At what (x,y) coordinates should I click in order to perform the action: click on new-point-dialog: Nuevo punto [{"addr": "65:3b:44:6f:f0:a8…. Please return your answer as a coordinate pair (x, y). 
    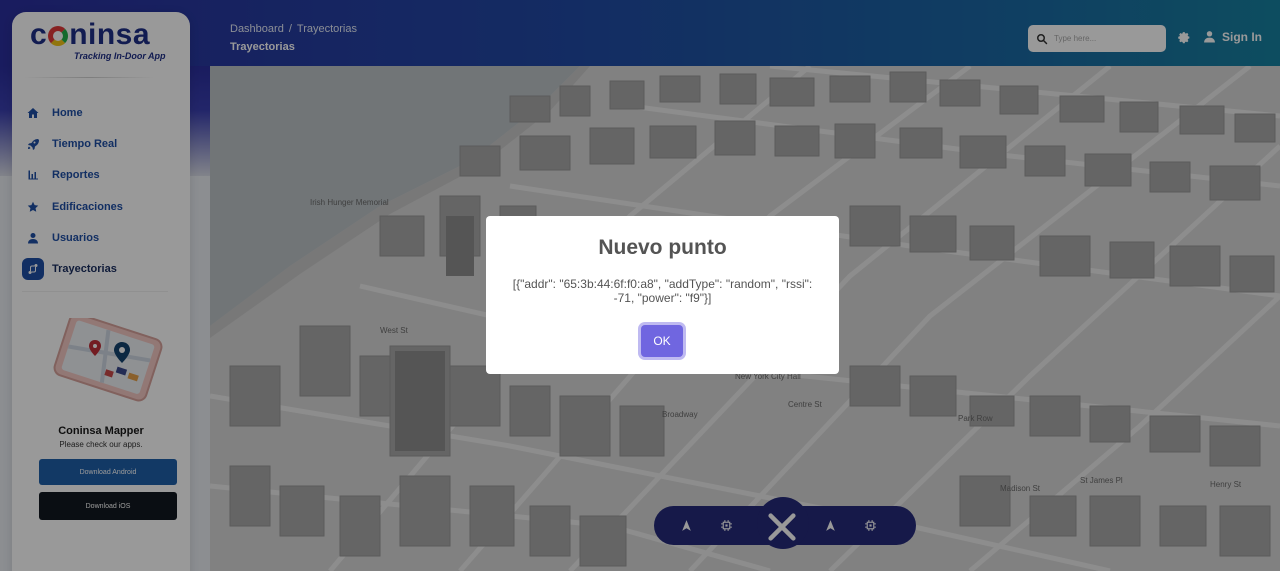
    Looking at the image, I should click on (662, 295).